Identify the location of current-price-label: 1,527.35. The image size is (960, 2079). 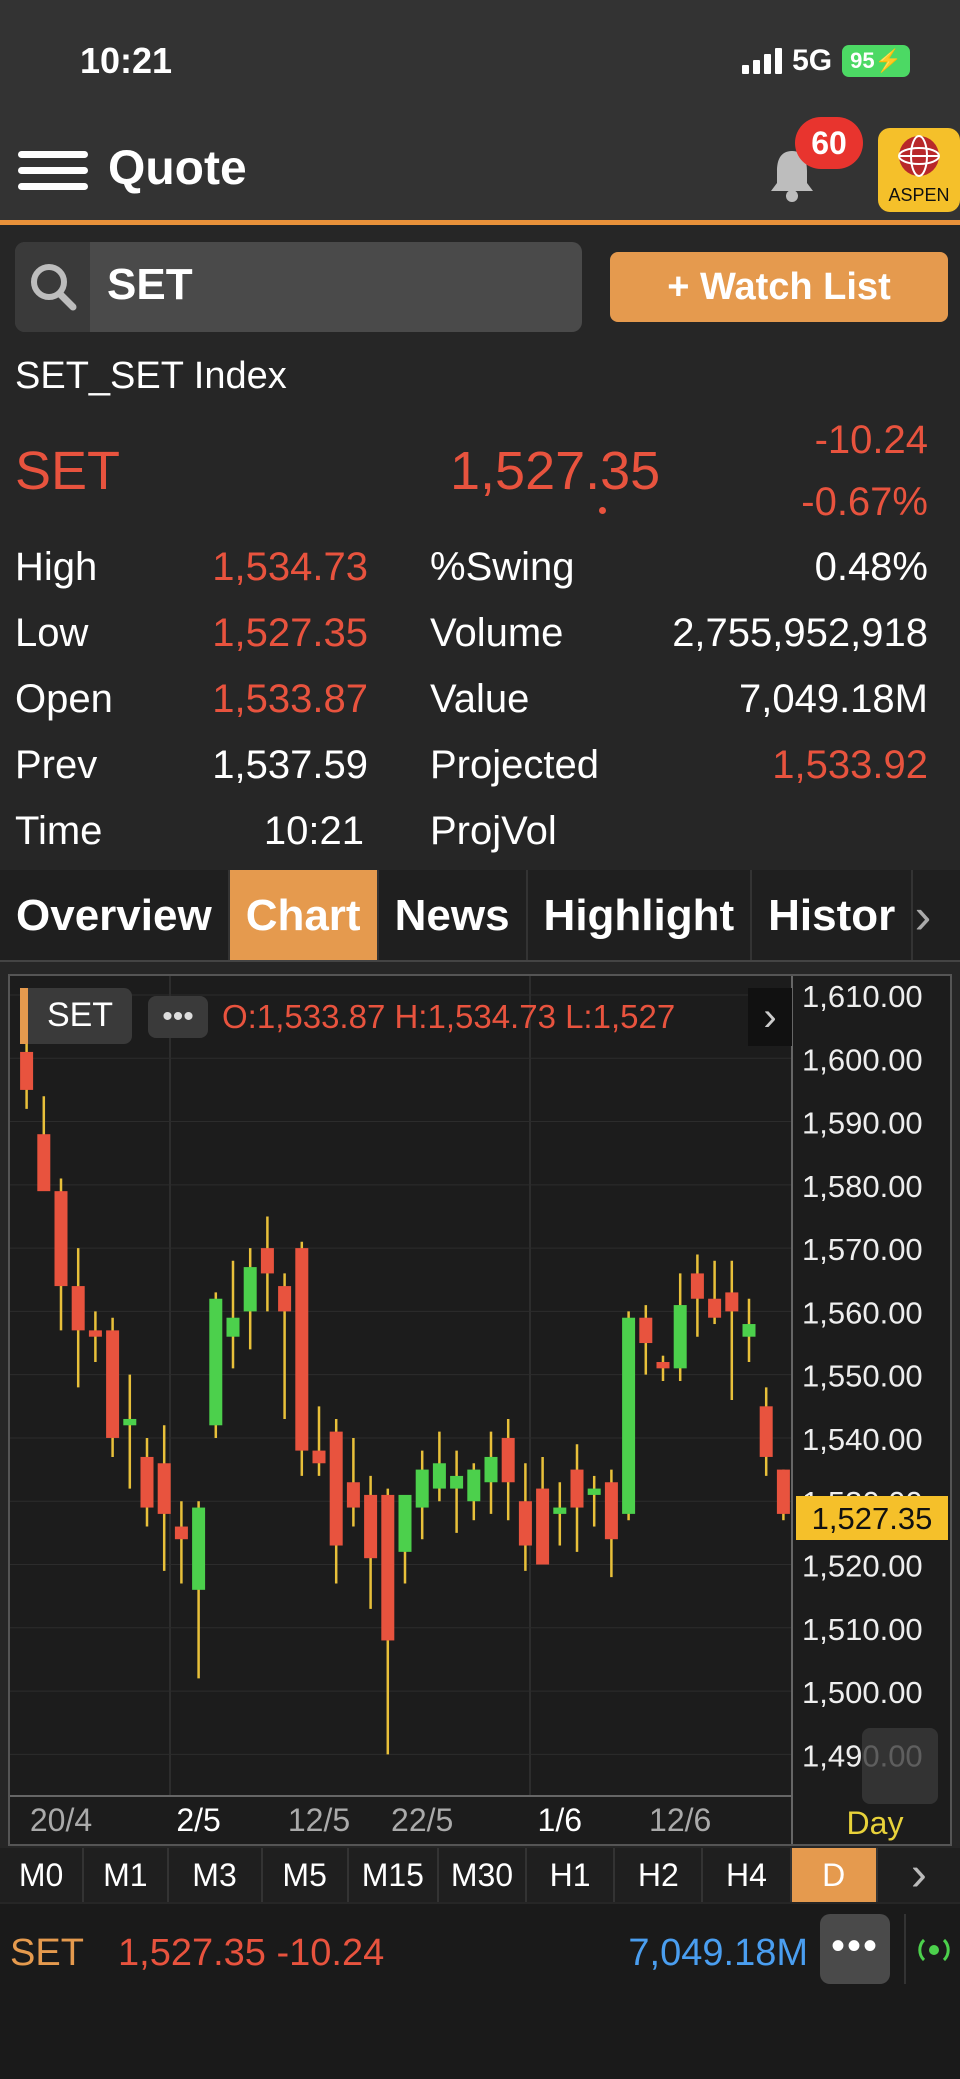
(872, 1518).